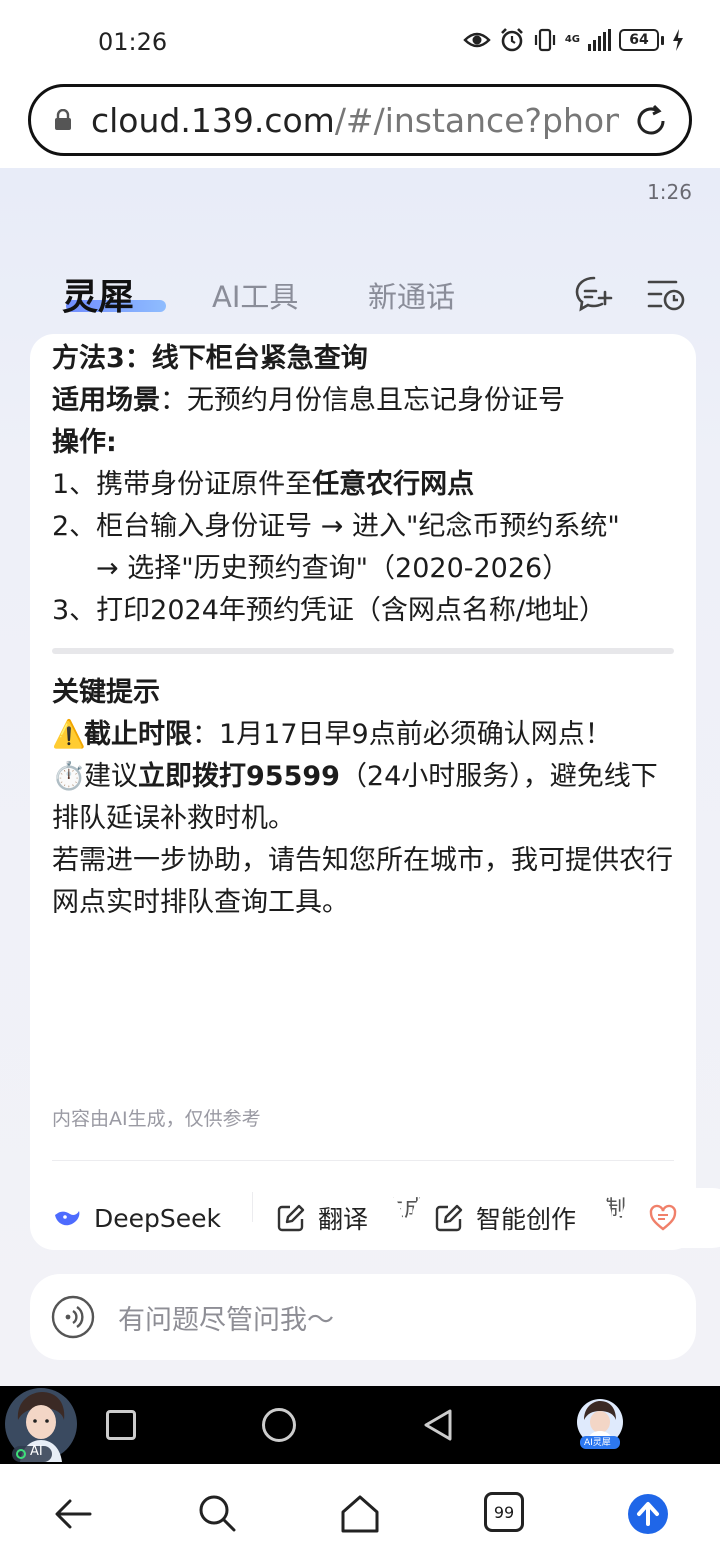 The height and width of the screenshot is (1560, 720). What do you see at coordinates (651, 121) in the screenshot?
I see `reload-icon` at bounding box center [651, 121].